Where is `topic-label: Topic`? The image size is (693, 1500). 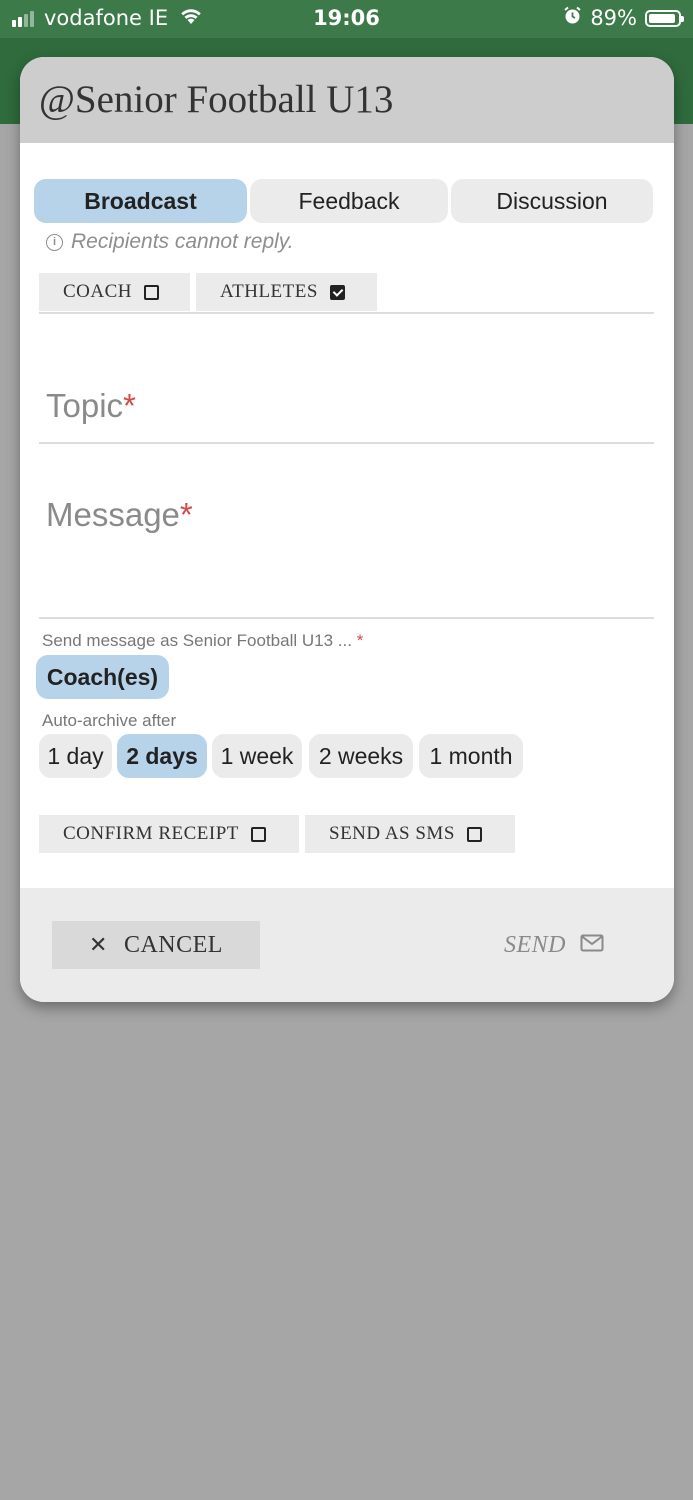 topic-label: Topic is located at coordinates (85, 405).